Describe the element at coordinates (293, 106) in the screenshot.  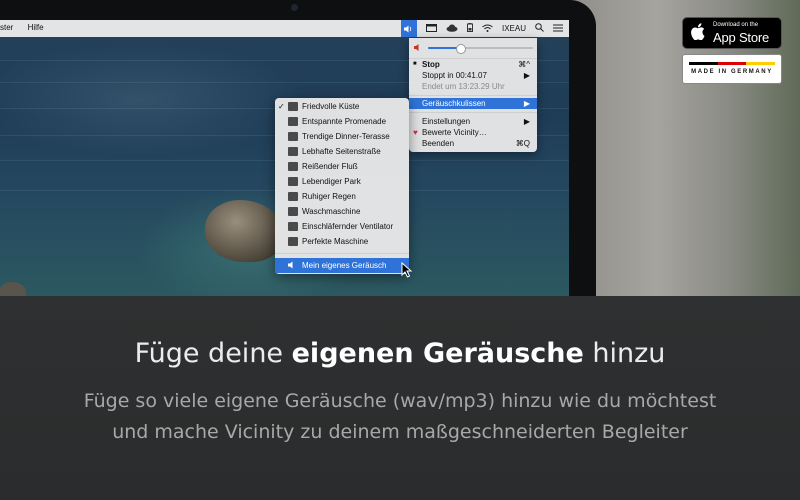
I see `beach-icon` at that location.